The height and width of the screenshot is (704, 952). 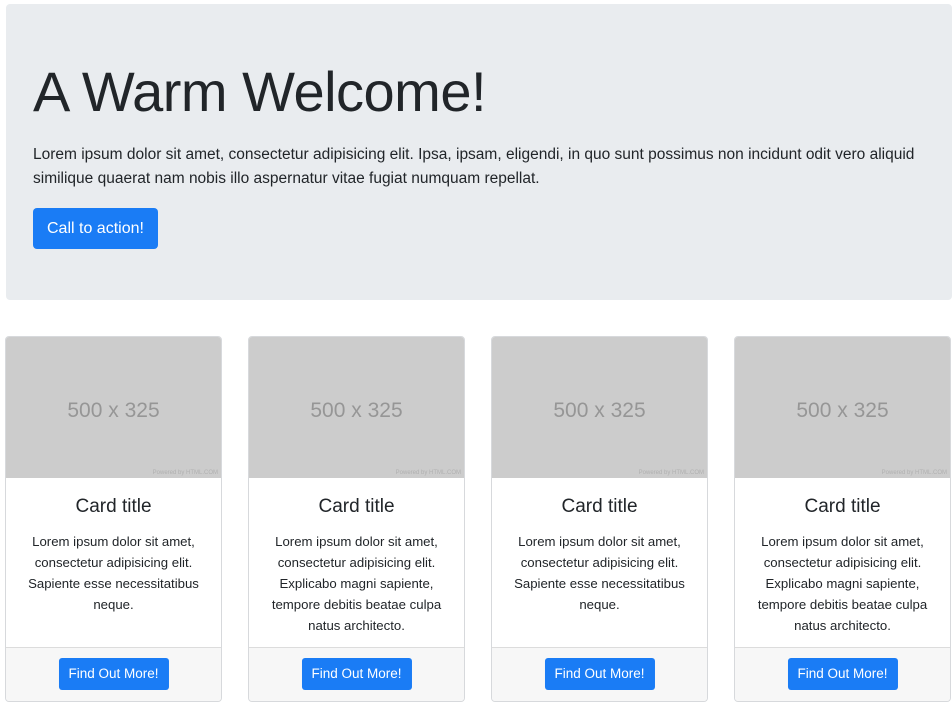 What do you see at coordinates (260, 91) in the screenshot?
I see `page-title: A Warm Welcome!` at bounding box center [260, 91].